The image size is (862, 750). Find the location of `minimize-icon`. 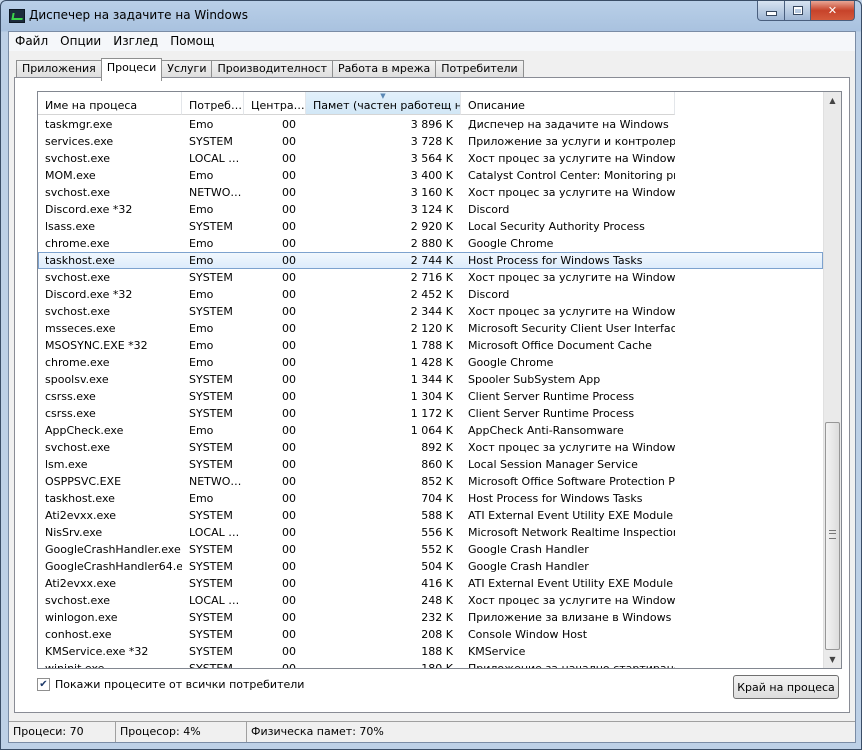

minimize-icon is located at coordinates (771, 13).